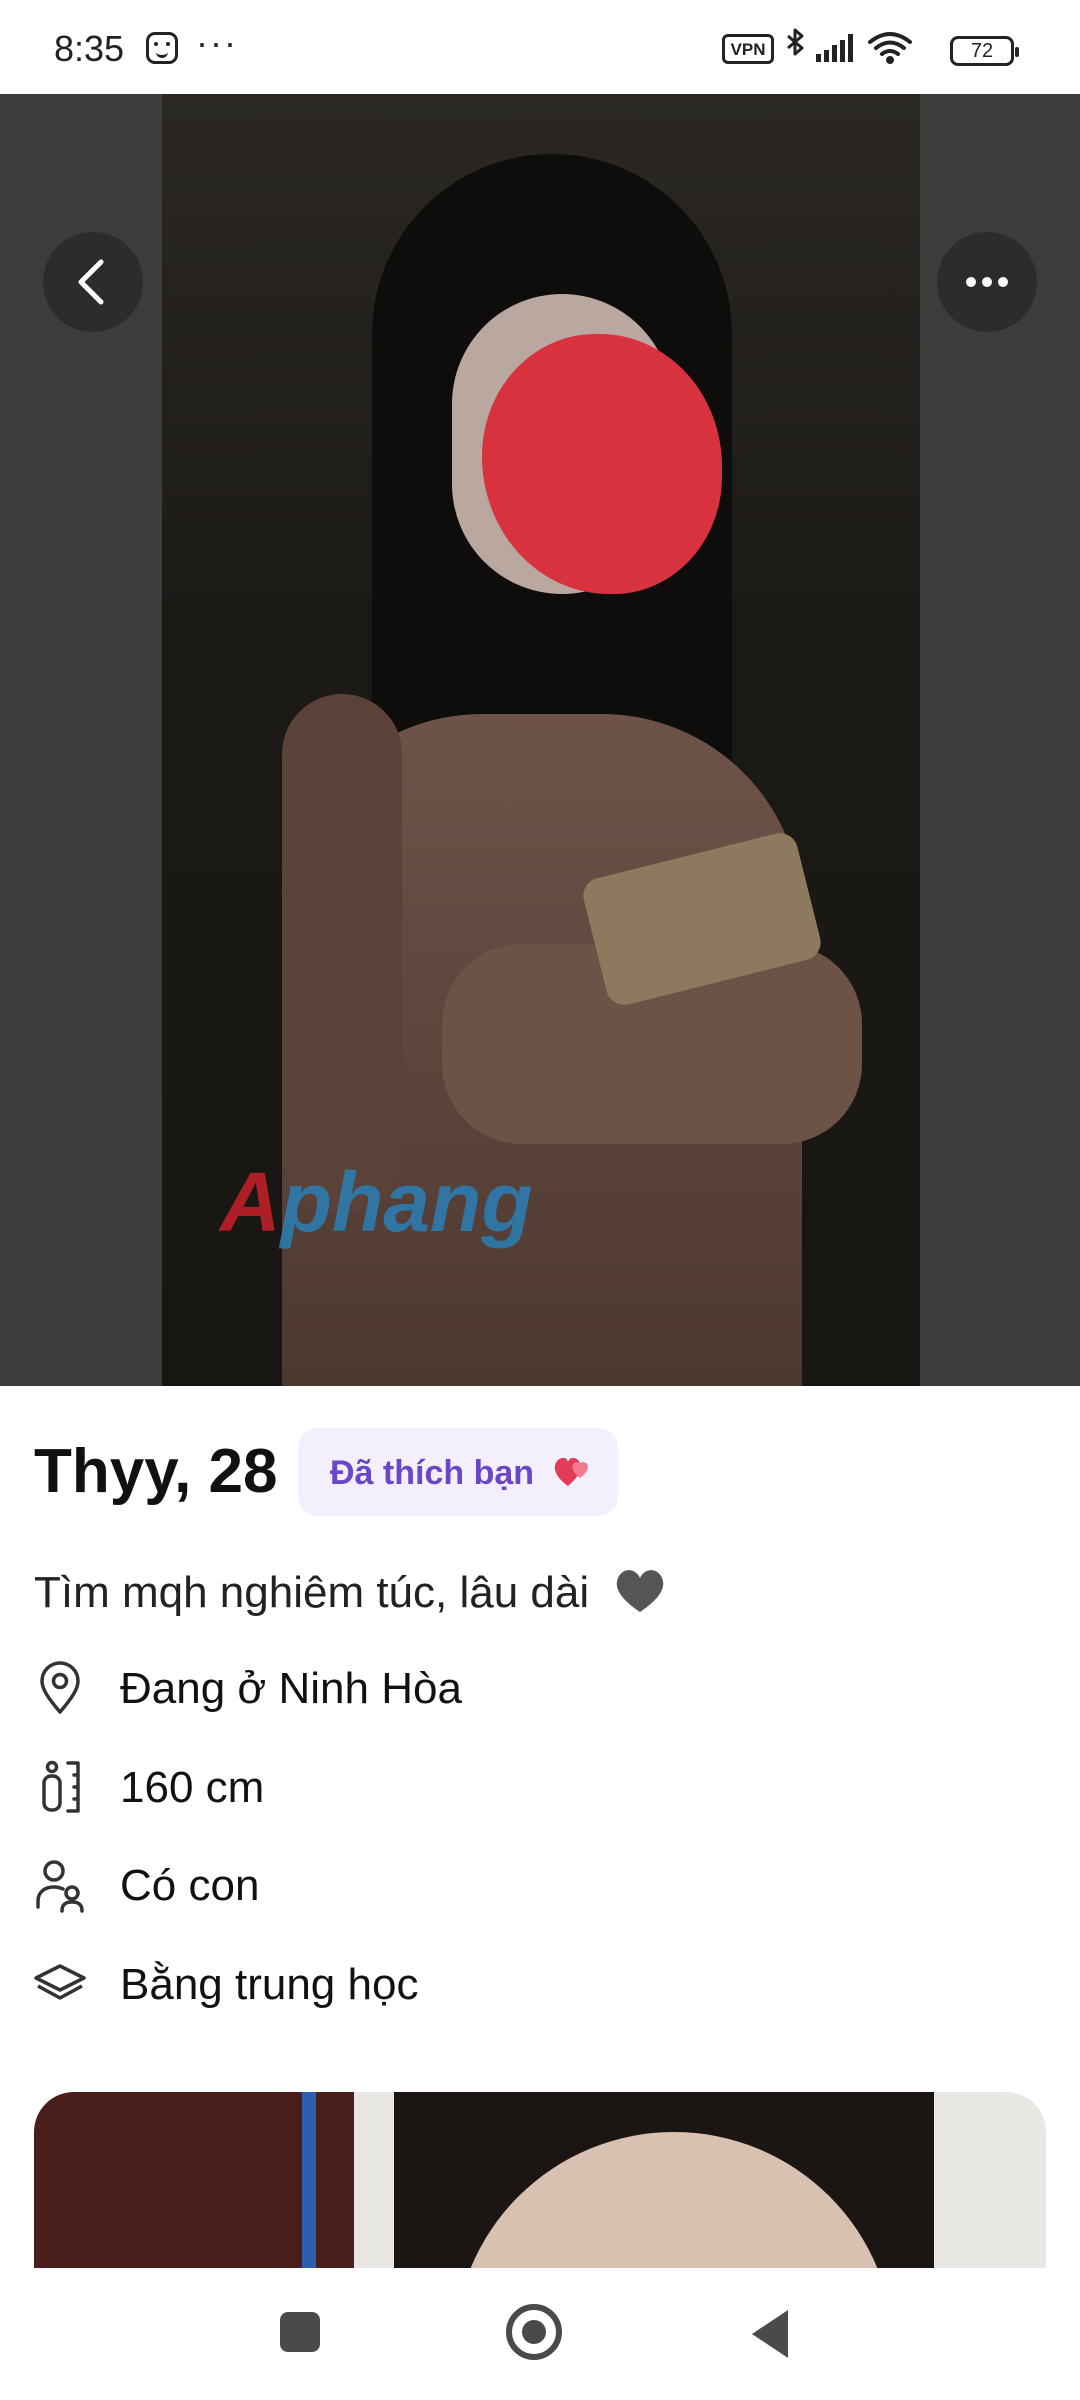 Image resolution: width=1080 pixels, height=2400 pixels. I want to click on home-button, so click(534, 2332).